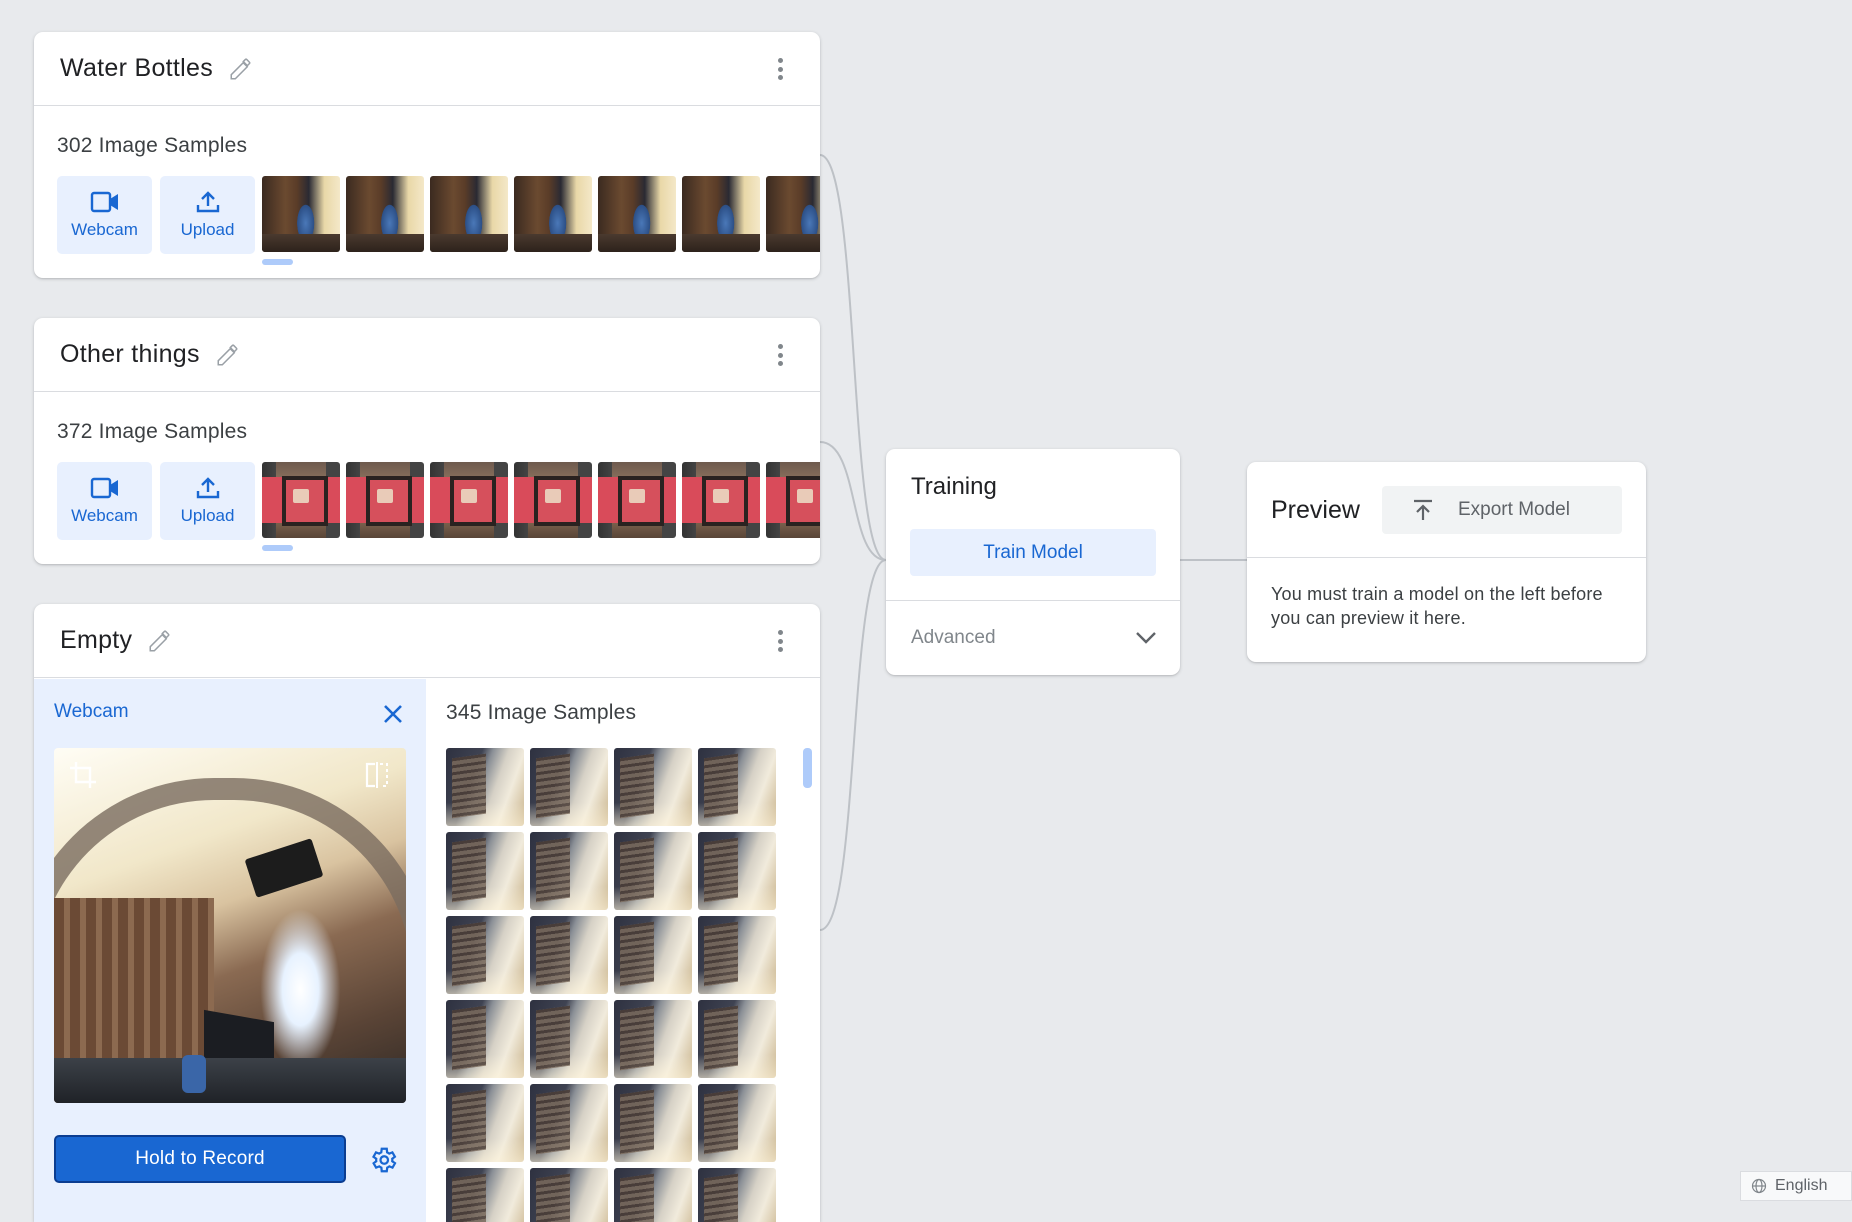 The image size is (1852, 1222). Describe the element at coordinates (1759, 1186) in the screenshot. I see `globe-icon` at that location.